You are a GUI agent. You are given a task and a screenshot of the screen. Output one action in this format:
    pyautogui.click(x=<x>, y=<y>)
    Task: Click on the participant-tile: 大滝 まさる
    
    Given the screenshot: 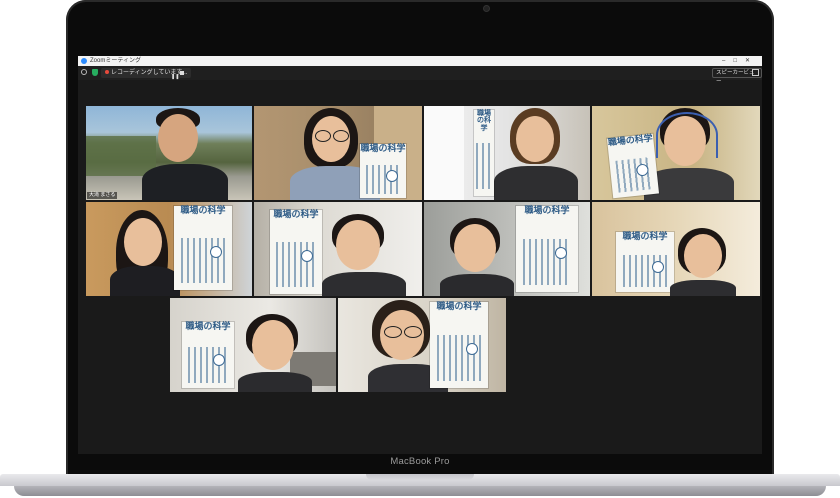 What is the action you would take?
    pyautogui.click(x=169, y=153)
    